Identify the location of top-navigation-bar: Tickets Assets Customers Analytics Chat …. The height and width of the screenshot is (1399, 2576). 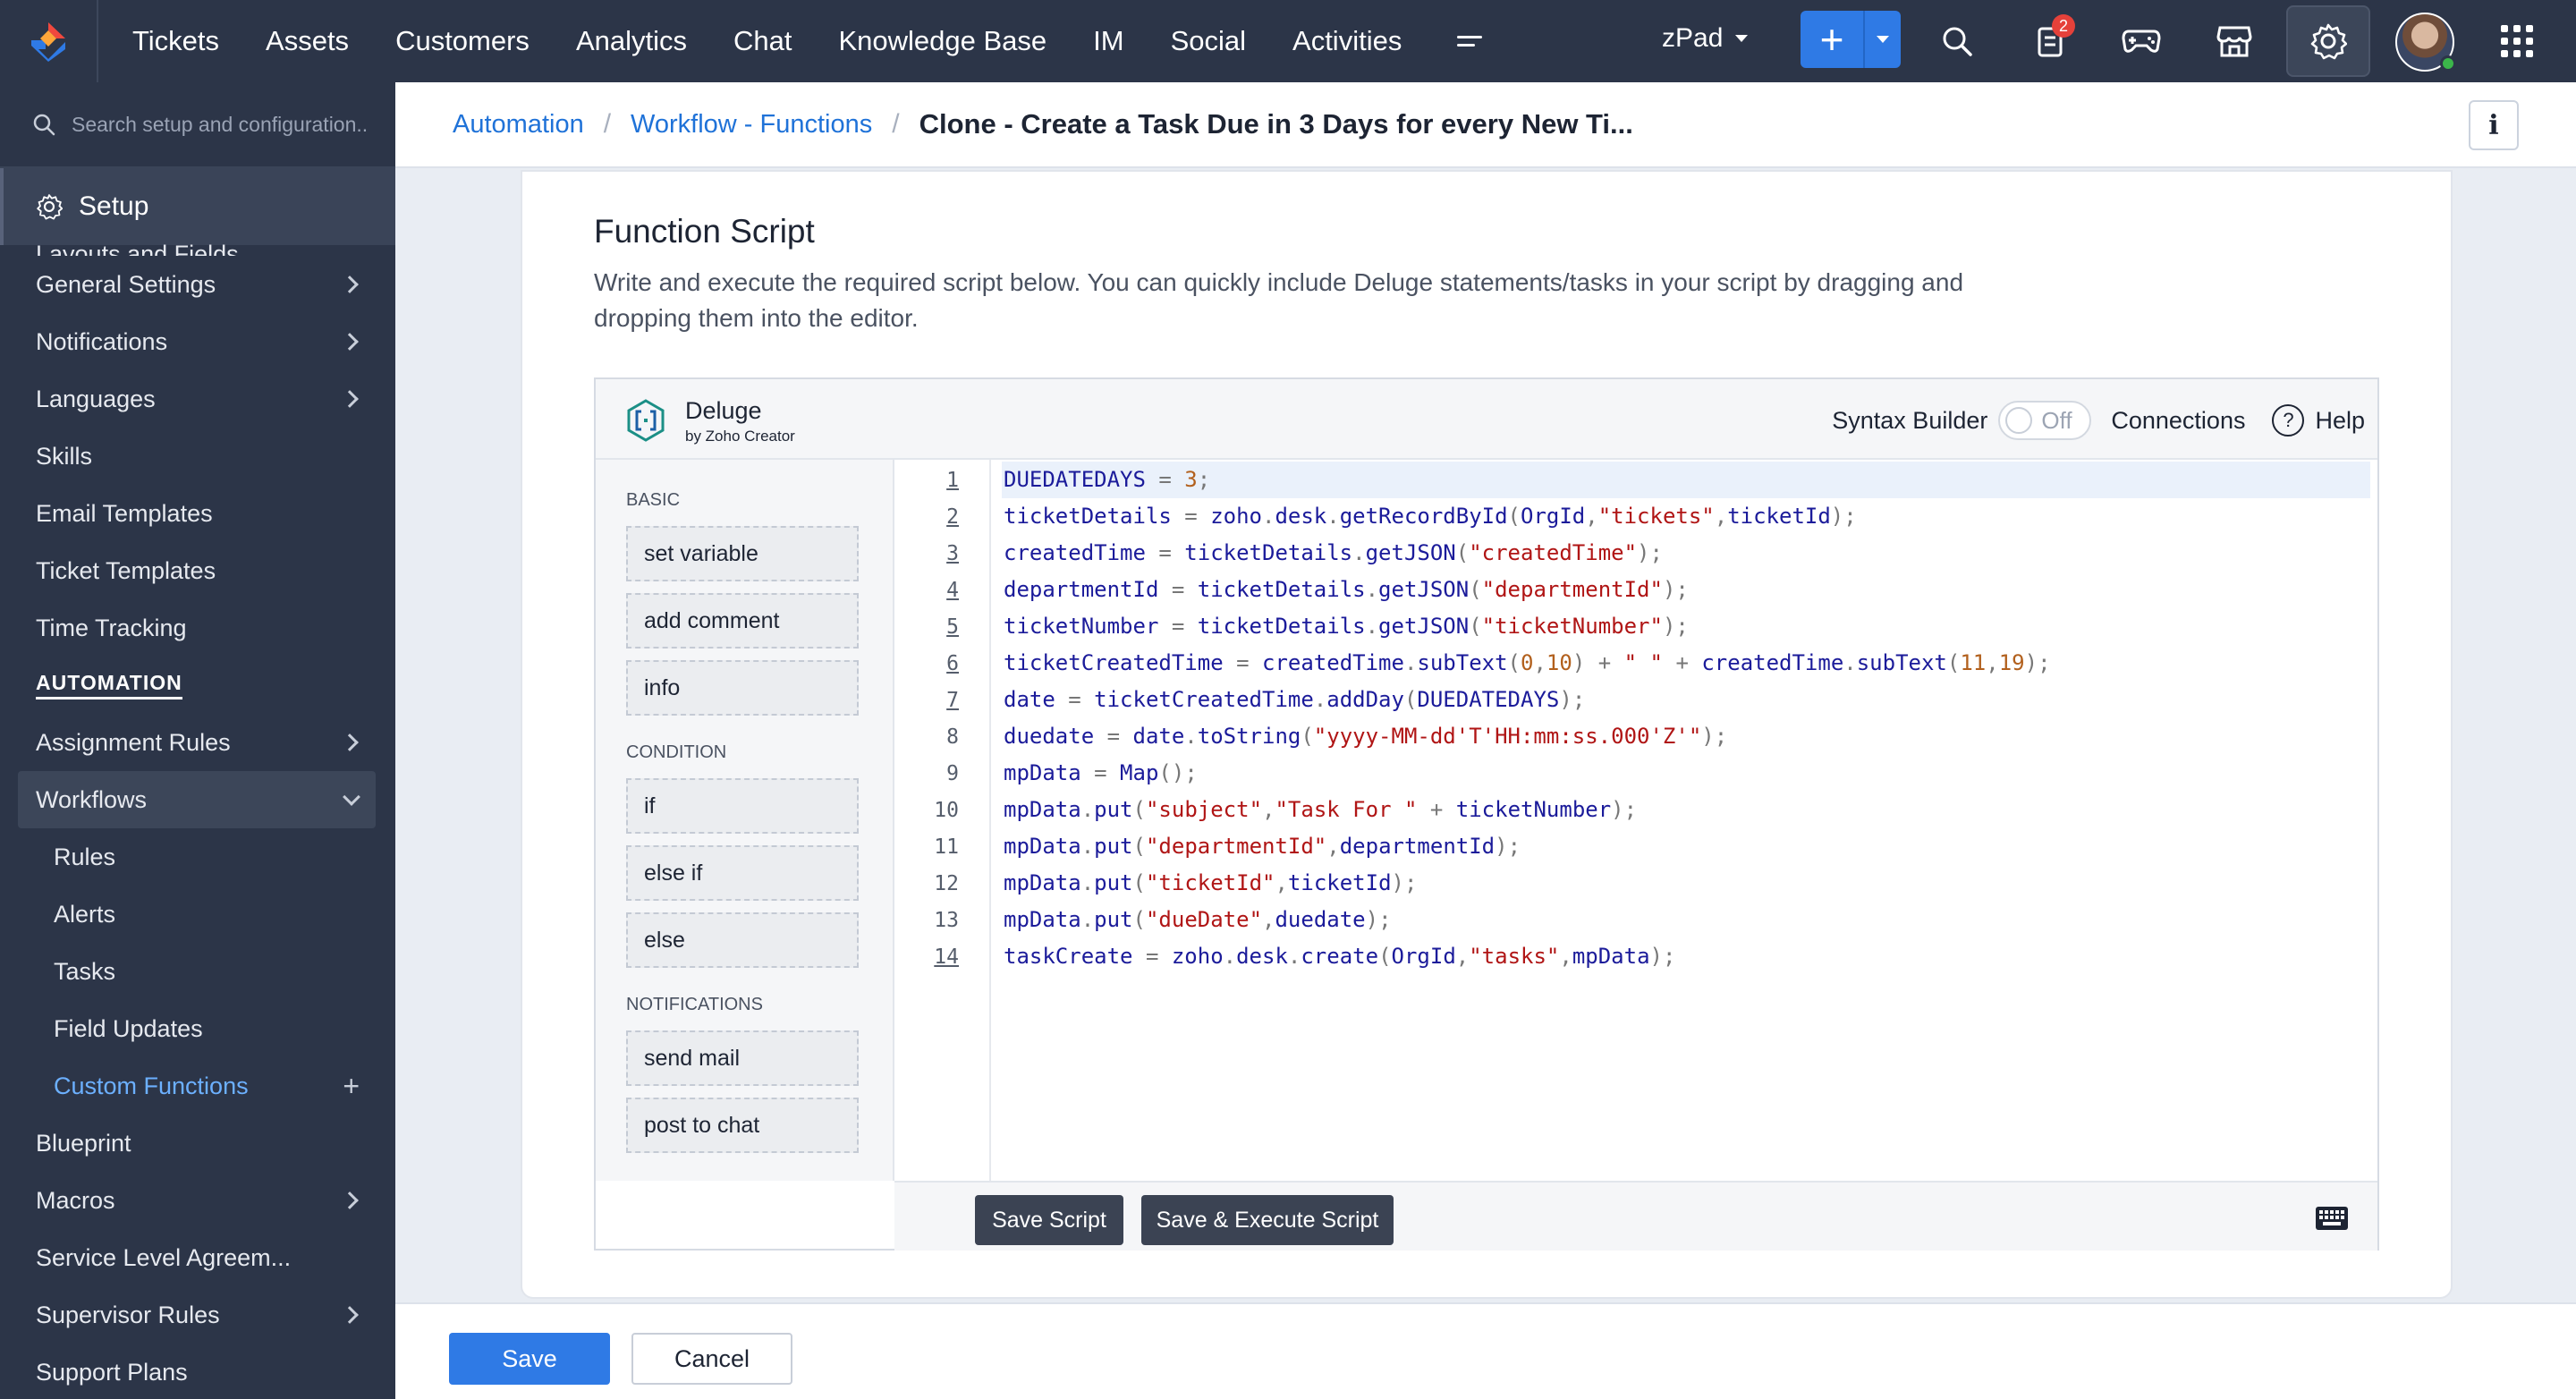
(1288, 41).